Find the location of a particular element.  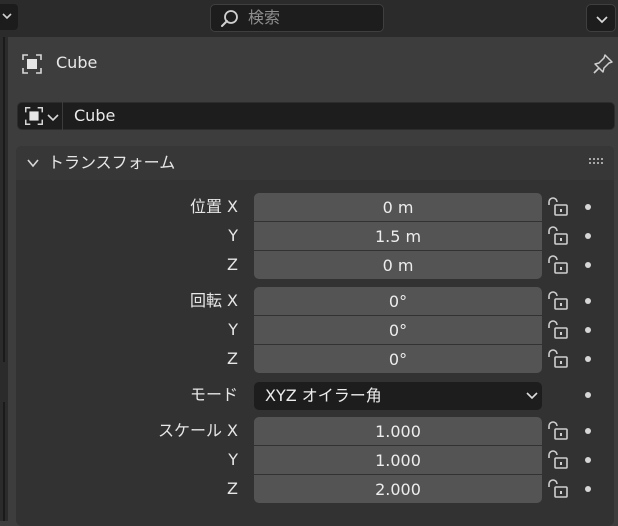

scale-z-label: Z is located at coordinates (232, 488).